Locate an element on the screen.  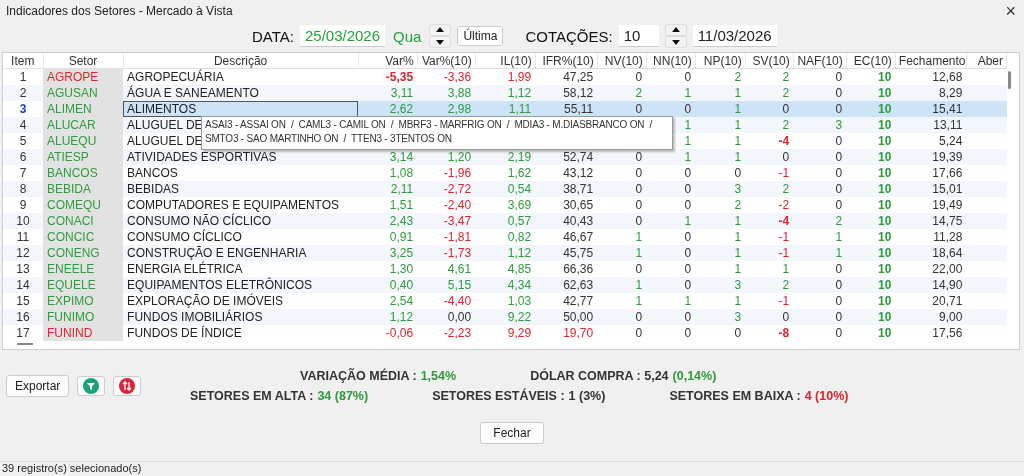
table-cell: -1,96 is located at coordinates (457, 173).